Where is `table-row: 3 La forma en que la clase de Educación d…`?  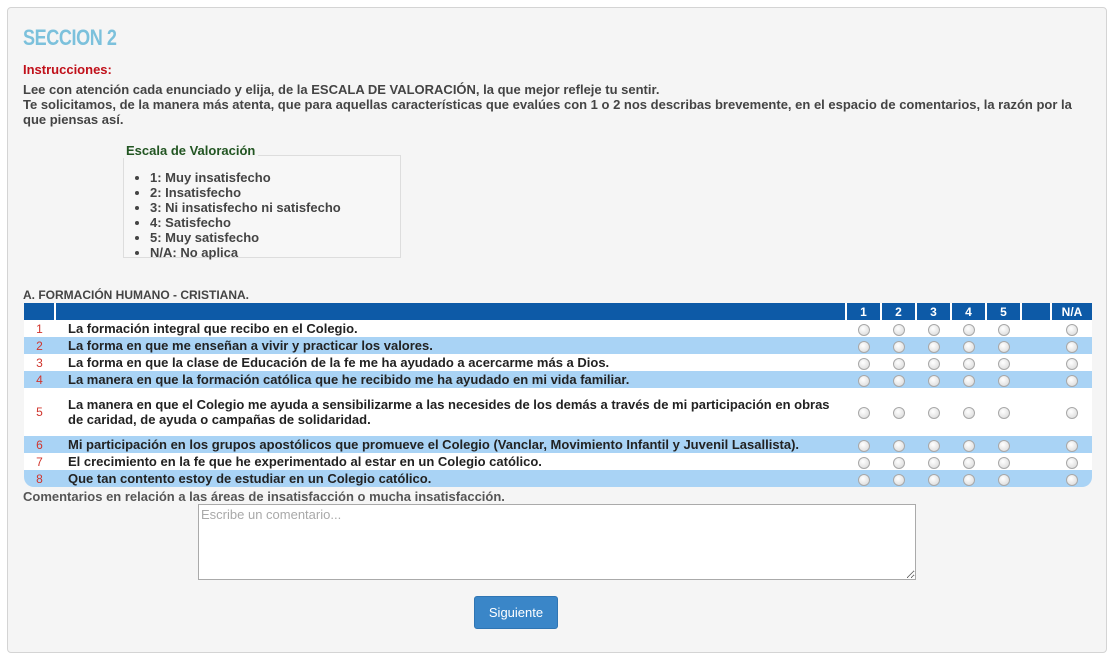
table-row: 3 La forma en que la clase de Educación d… is located at coordinates (558, 362).